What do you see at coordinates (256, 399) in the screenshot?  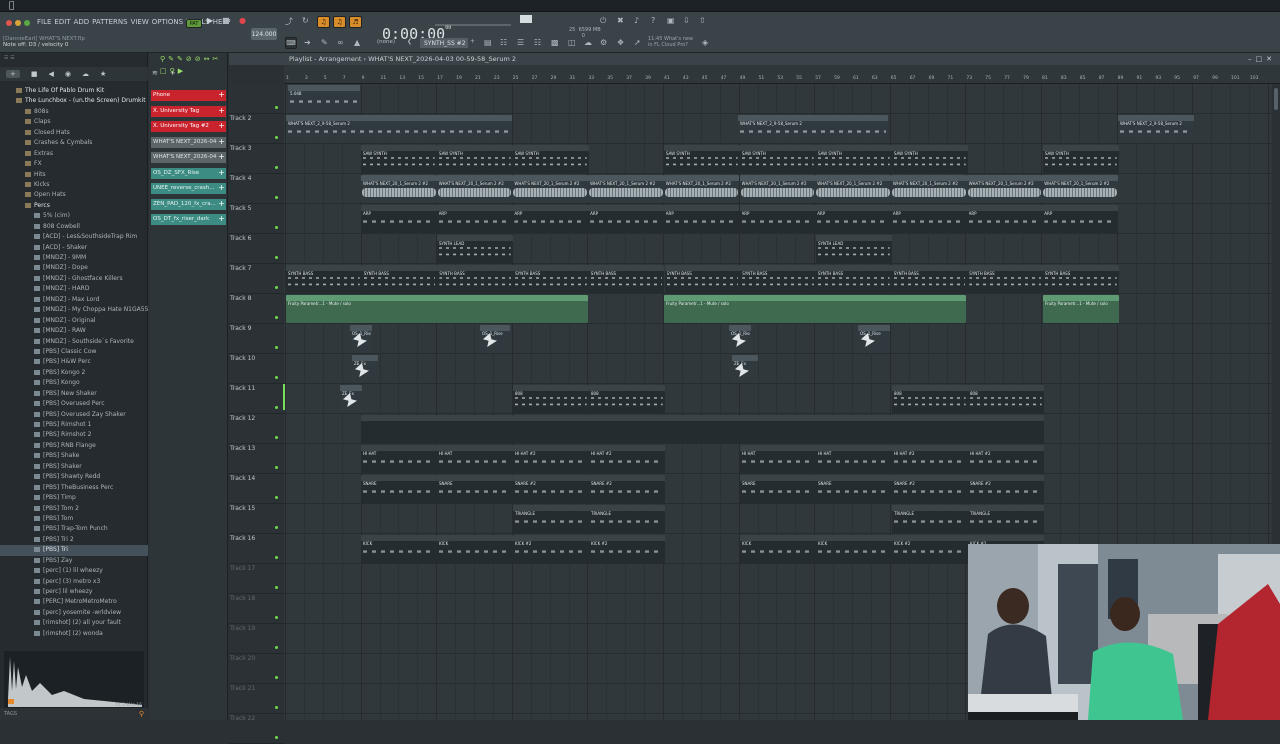 I see `track-header: Track 11` at bounding box center [256, 399].